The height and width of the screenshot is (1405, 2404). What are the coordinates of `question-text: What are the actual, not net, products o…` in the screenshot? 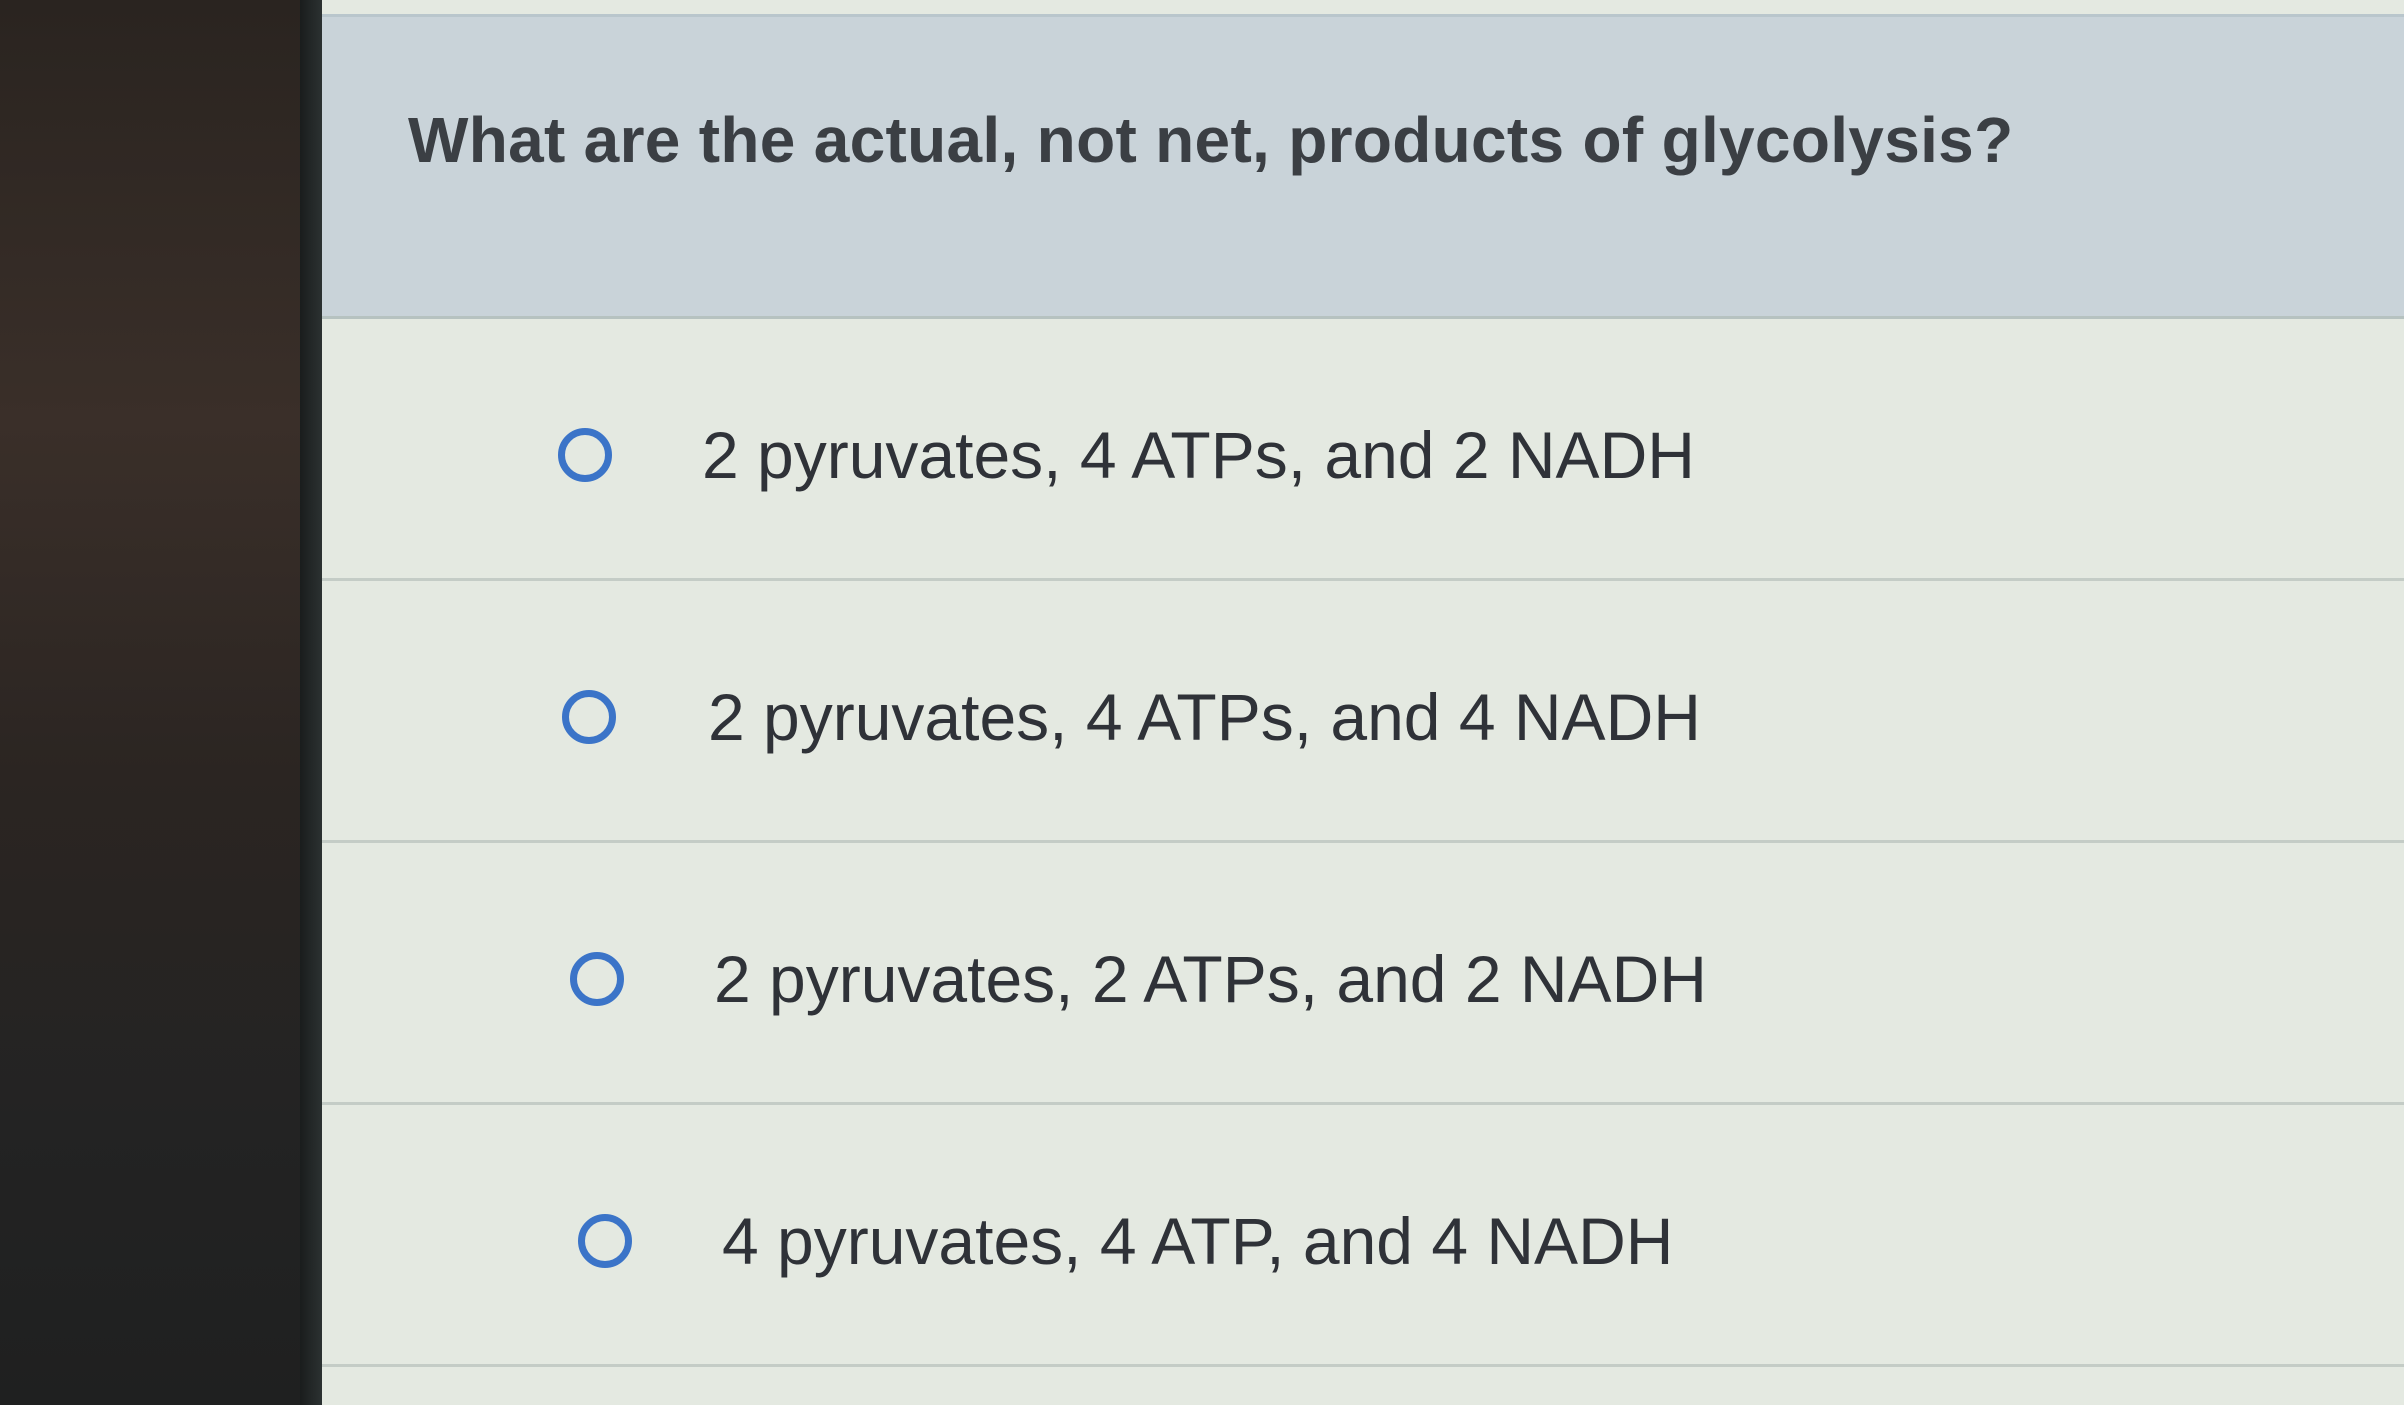 It's located at (1211, 140).